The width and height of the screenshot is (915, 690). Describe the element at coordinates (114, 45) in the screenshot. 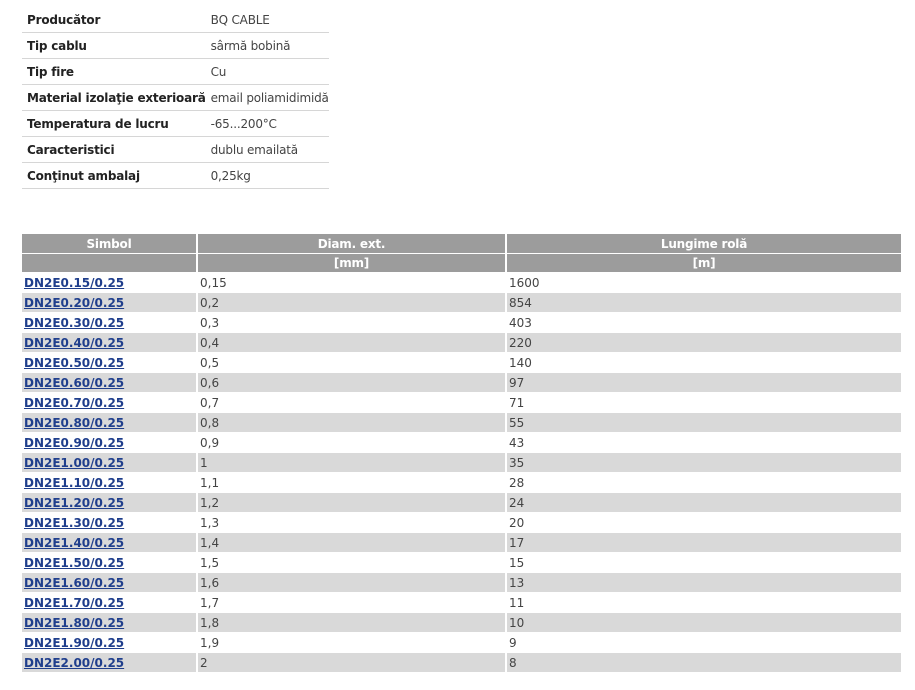

I see `spec-label: Tip cablu` at that location.